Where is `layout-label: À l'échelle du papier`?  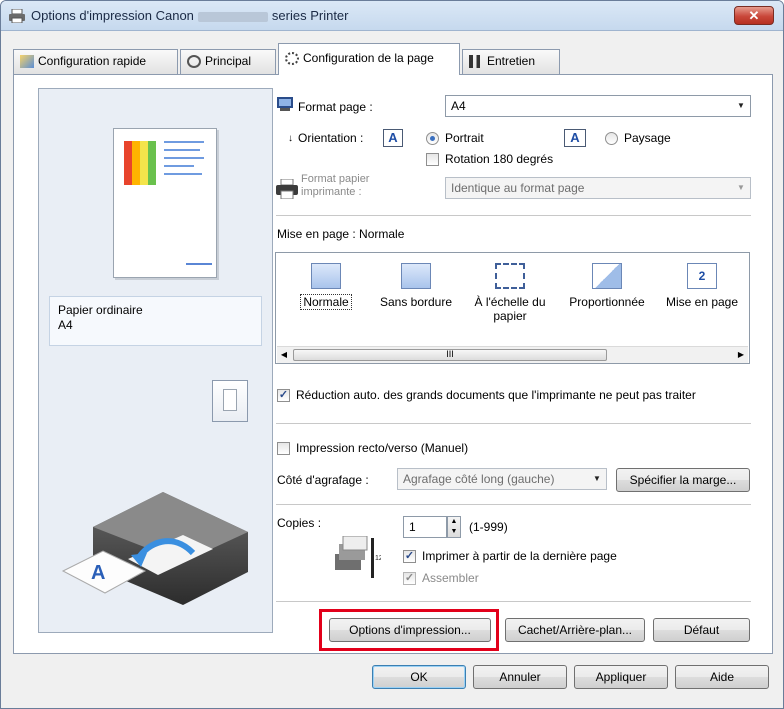 layout-label: À l'échelle du papier is located at coordinates (510, 309).